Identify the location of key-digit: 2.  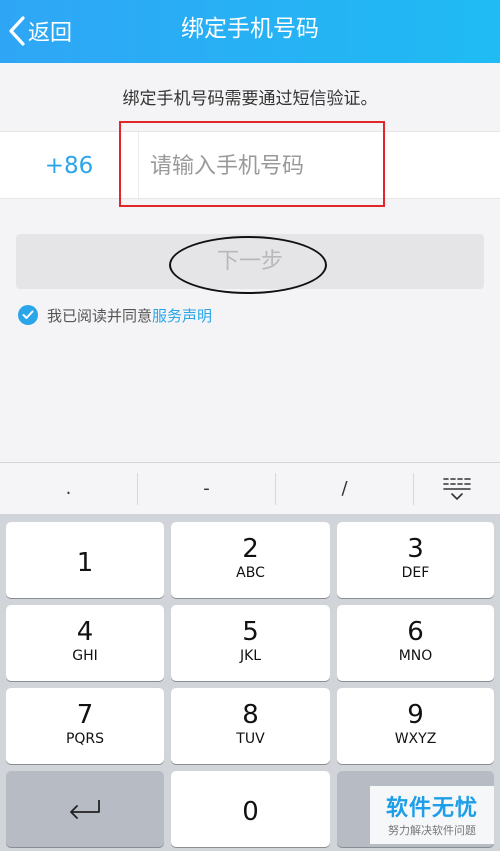
(250, 549).